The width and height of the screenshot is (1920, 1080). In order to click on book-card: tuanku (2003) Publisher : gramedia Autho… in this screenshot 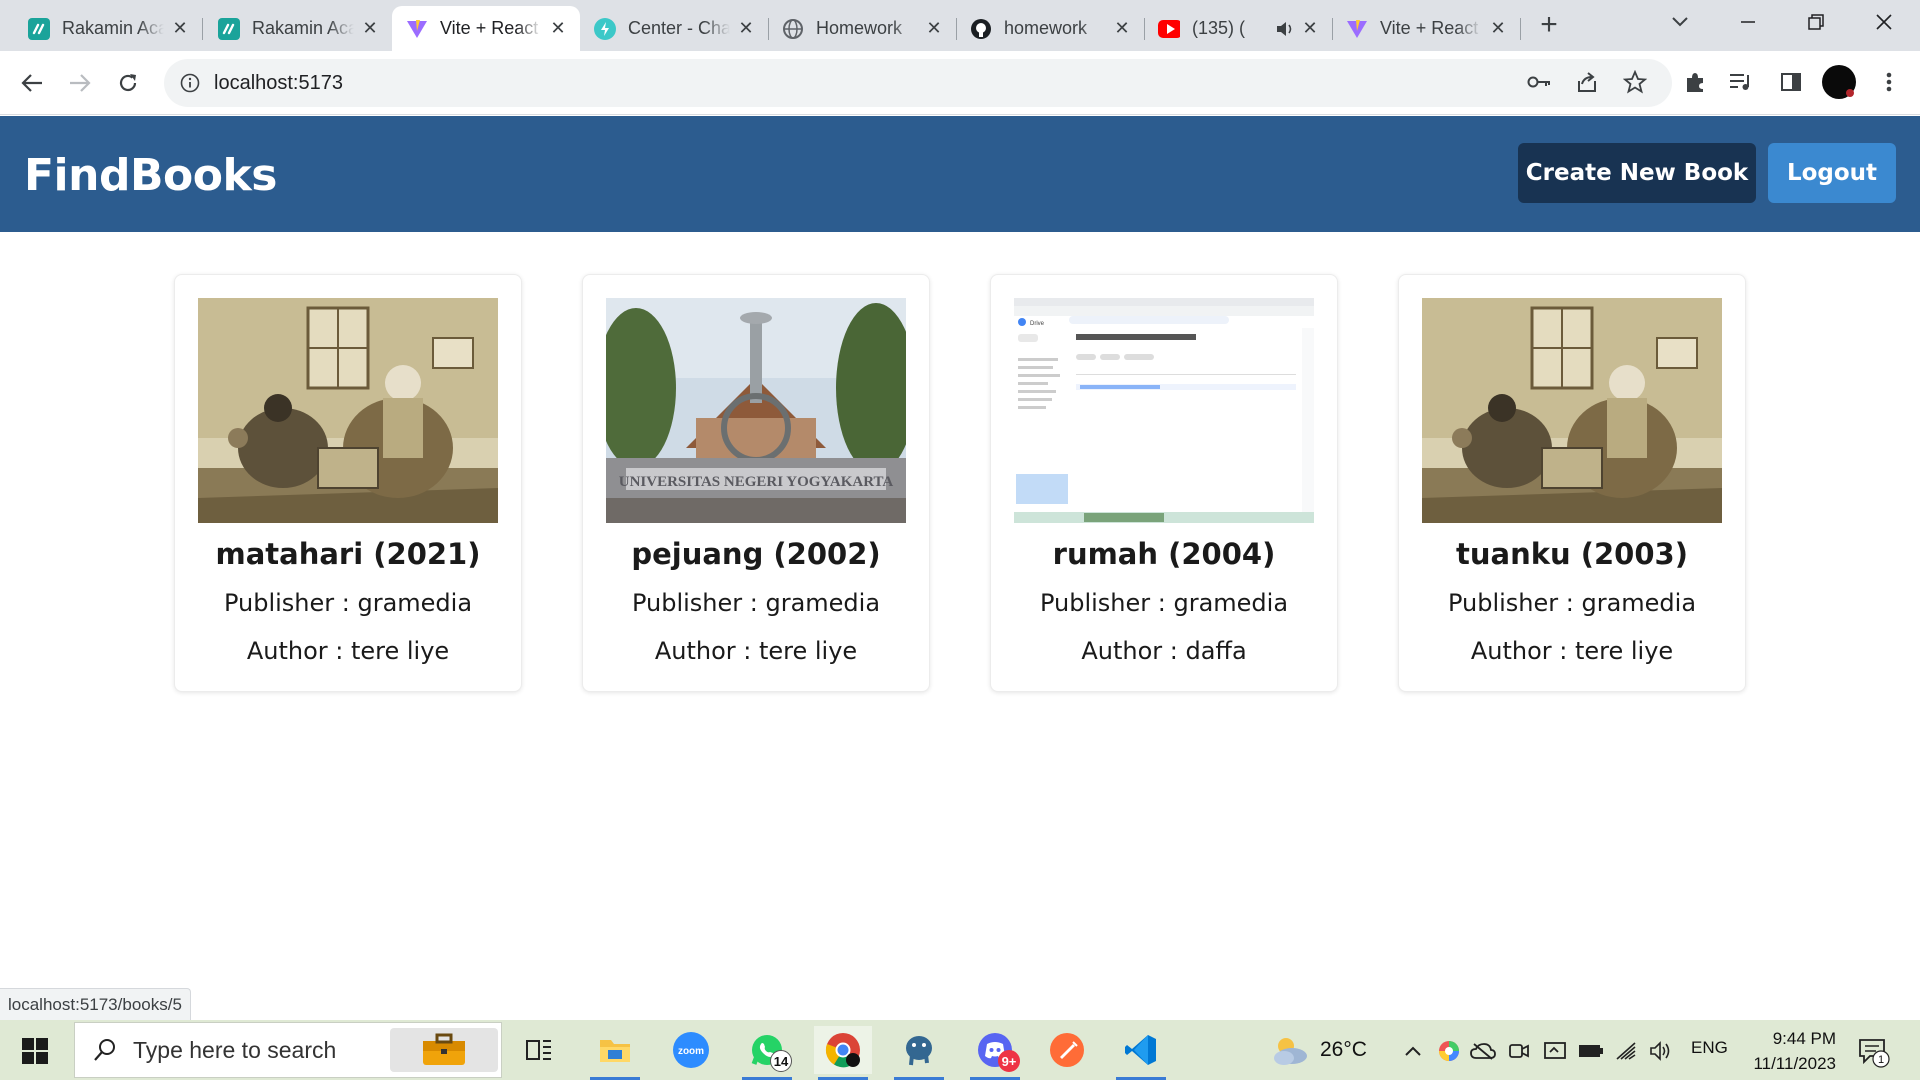, I will do `click(1572, 483)`.